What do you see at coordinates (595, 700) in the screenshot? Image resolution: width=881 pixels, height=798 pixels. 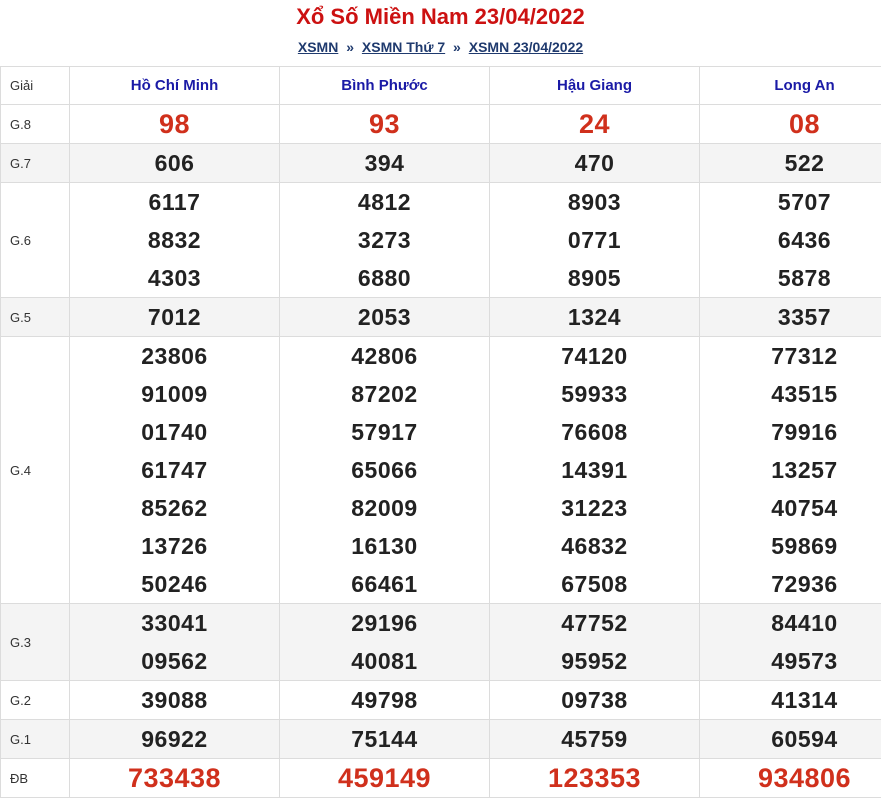 I see `result-cell-hau-giang: 09738` at bounding box center [595, 700].